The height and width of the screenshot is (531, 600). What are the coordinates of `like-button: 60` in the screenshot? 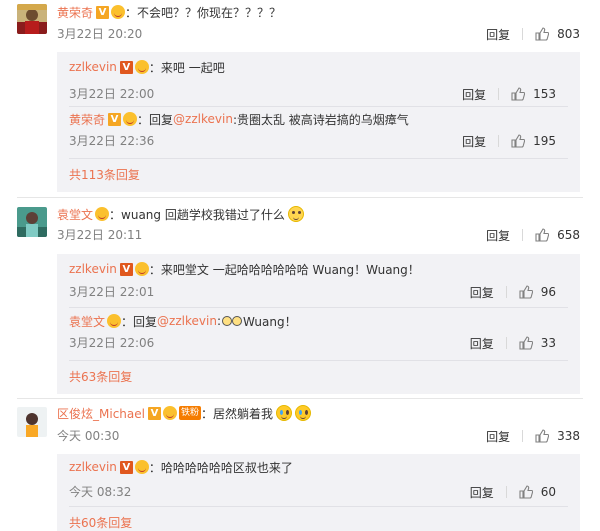 It's located at (537, 492).